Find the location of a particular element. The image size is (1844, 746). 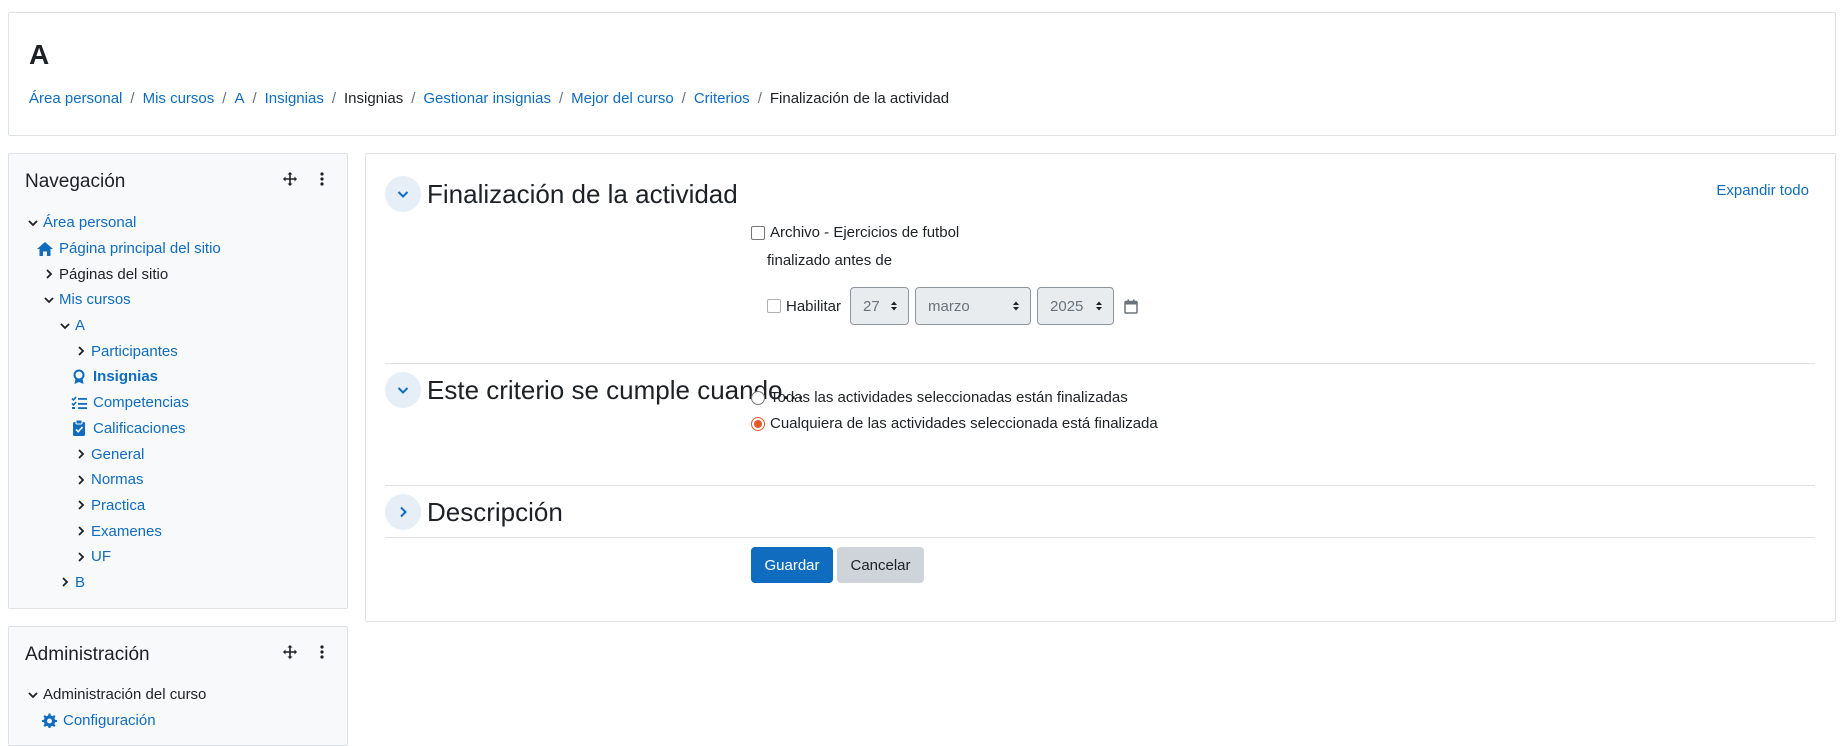

nav-item-course-a: A is located at coordinates (182, 326).